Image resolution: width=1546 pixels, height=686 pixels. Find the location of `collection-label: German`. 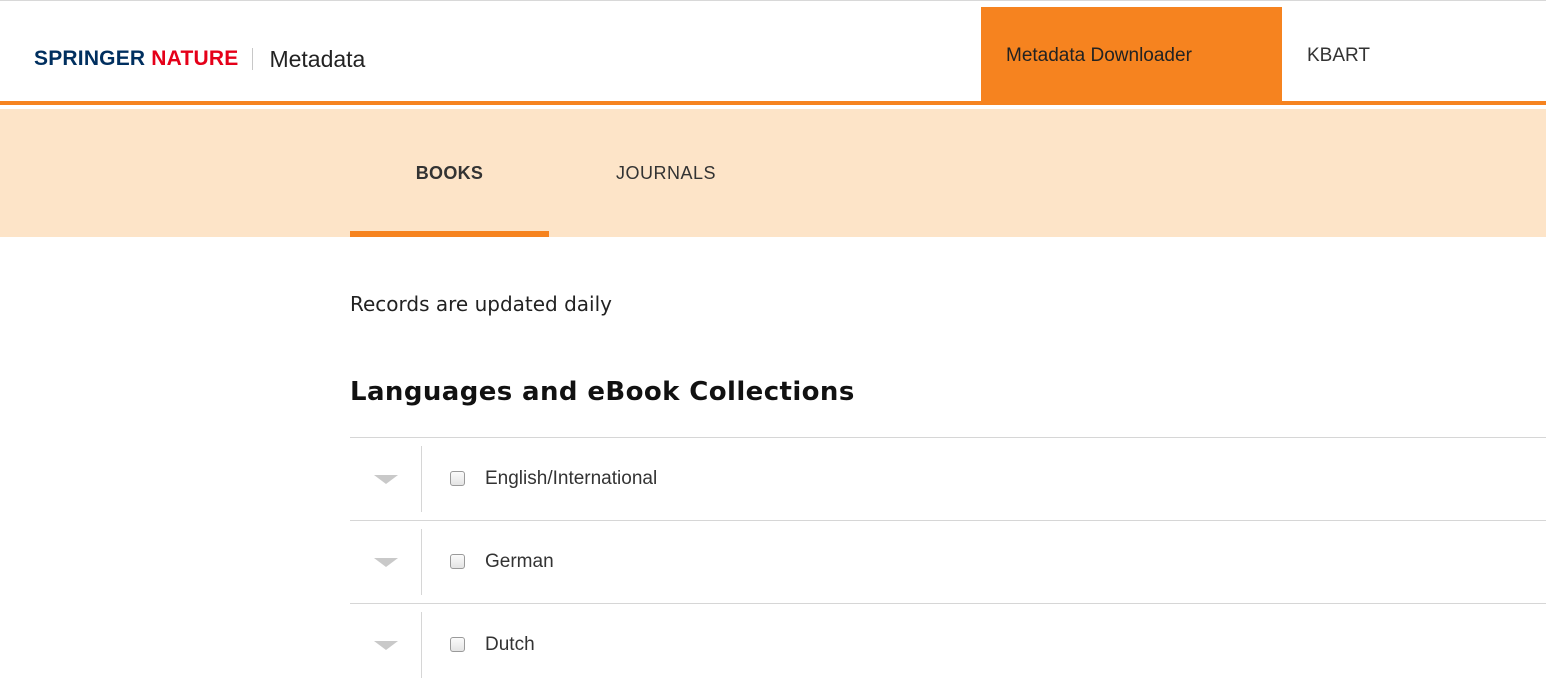

collection-label: German is located at coordinates (519, 562).